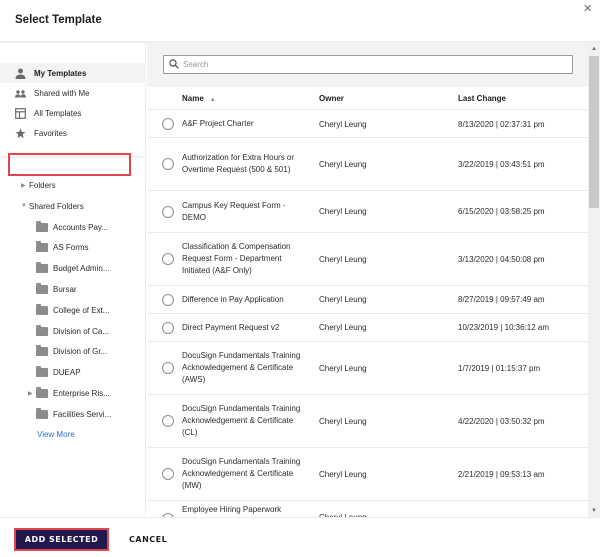 The height and width of the screenshot is (557, 600). What do you see at coordinates (594, 511) in the screenshot?
I see `scroll-down-icon: ▼` at bounding box center [594, 511].